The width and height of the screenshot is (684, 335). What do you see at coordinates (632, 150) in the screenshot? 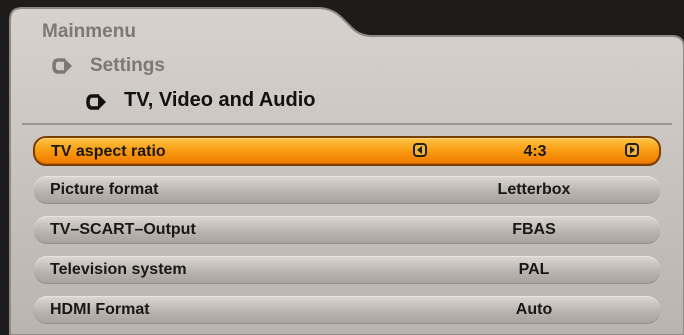
I see `right-arrow-button-icon` at bounding box center [632, 150].